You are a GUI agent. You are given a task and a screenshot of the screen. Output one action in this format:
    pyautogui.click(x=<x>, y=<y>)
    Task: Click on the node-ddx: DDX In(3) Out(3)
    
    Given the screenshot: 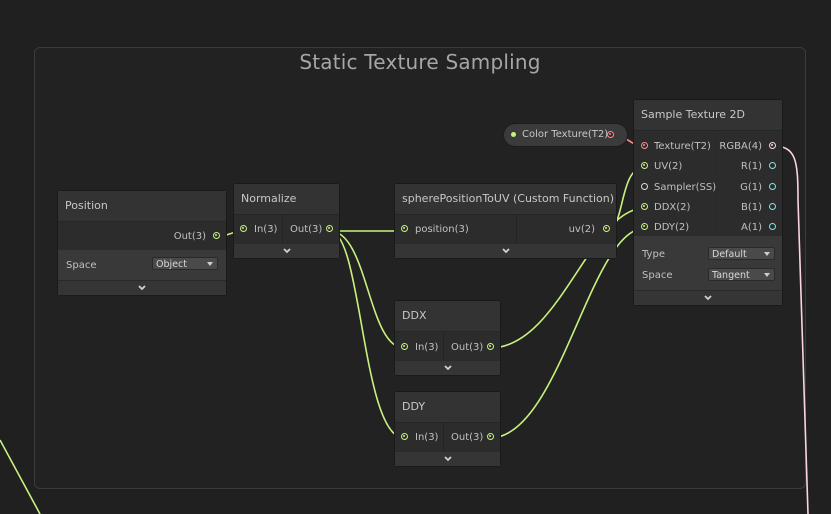 What is the action you would take?
    pyautogui.click(x=447, y=338)
    